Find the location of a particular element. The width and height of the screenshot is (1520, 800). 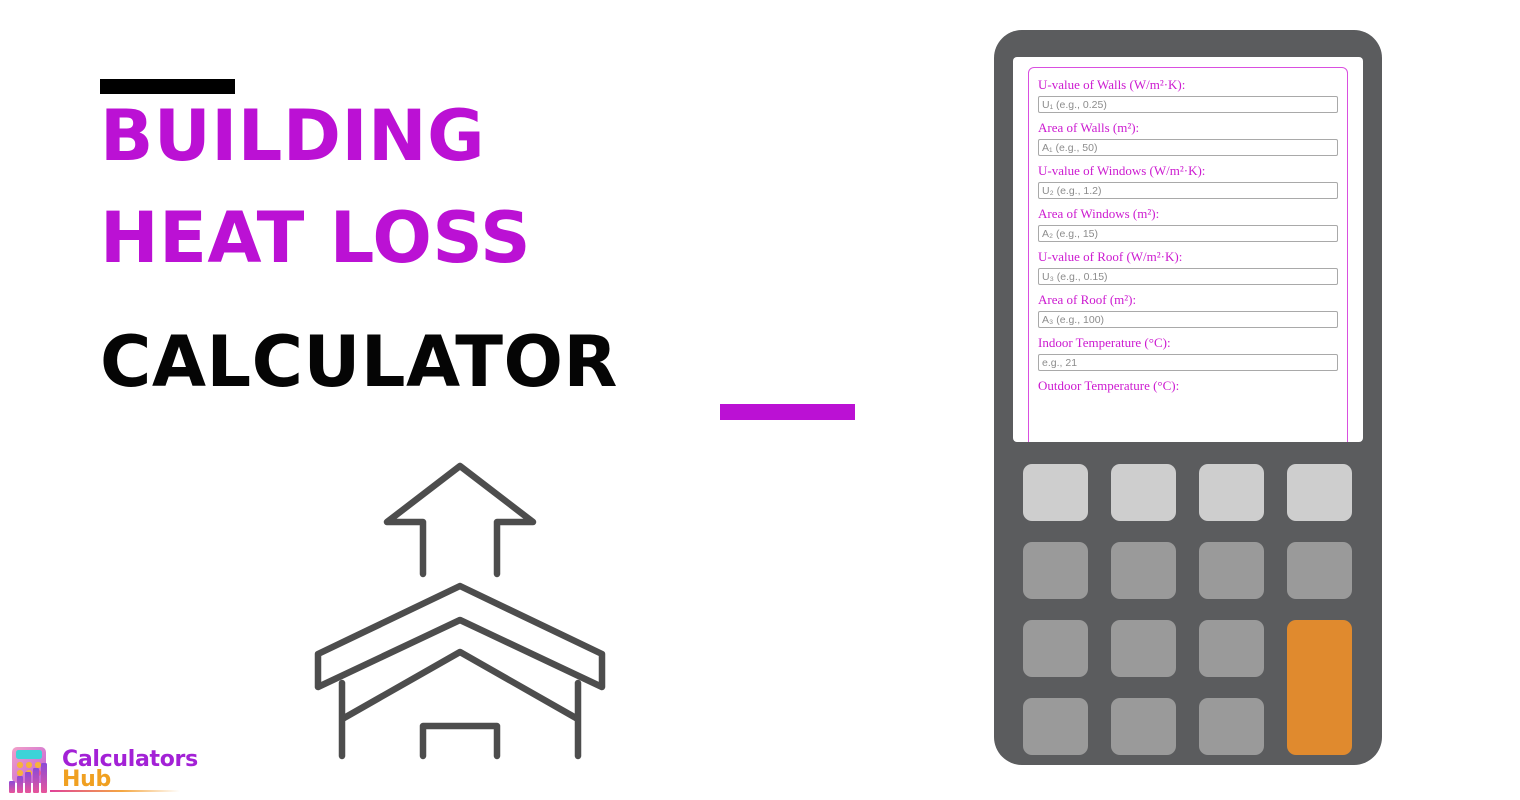

page-title-line-1: BUILDING is located at coordinates (293, 136).